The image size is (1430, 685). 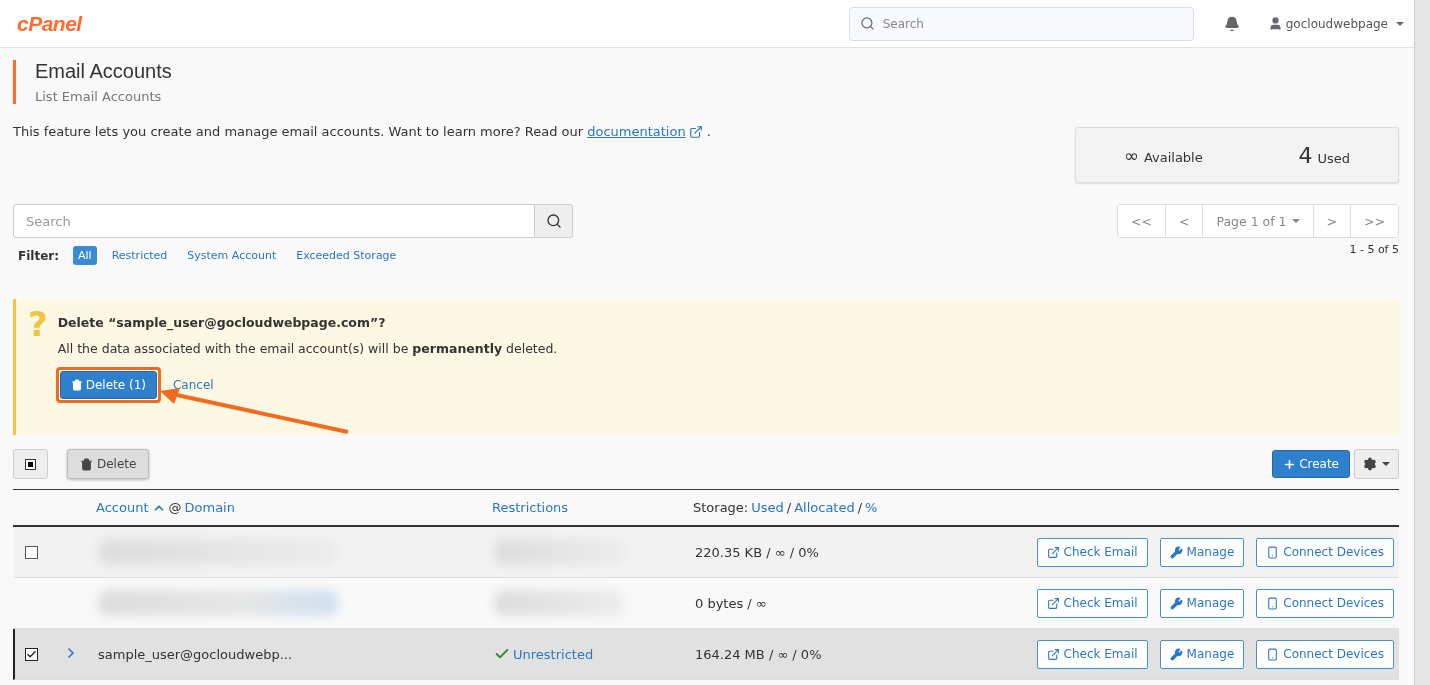 What do you see at coordinates (175, 507) in the screenshot?
I see `at-sign: @` at bounding box center [175, 507].